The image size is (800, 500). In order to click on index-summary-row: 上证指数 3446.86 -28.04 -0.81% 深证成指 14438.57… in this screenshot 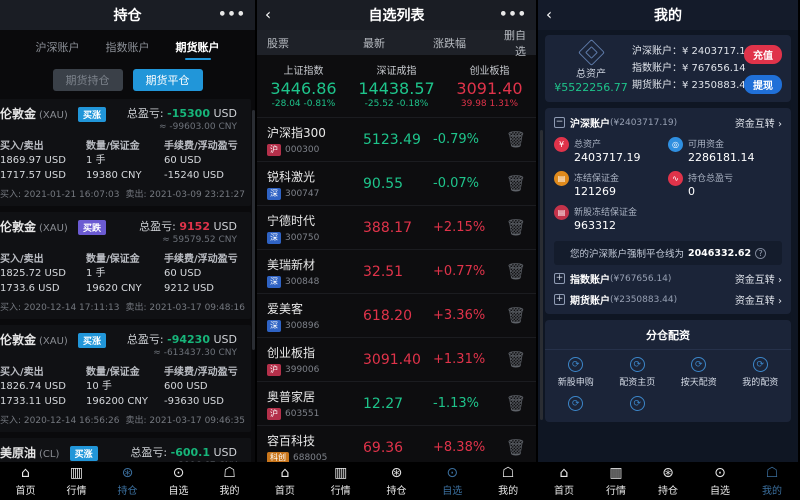, I will do `click(396, 86)`.